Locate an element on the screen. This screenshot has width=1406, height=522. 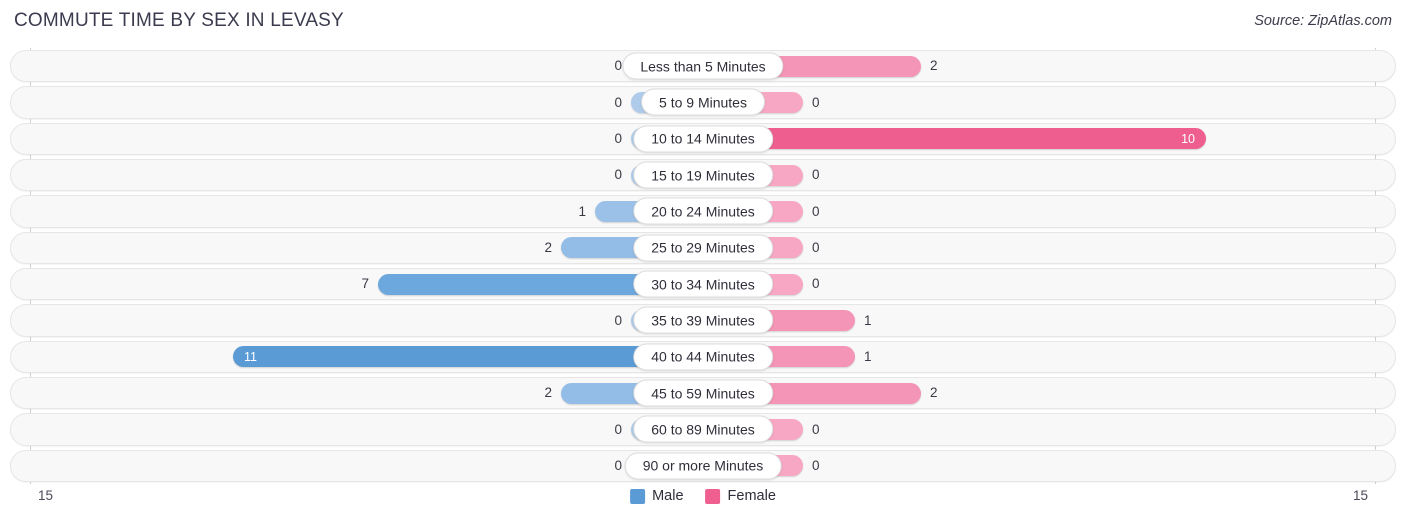
female-bar-group: 10 is located at coordinates (1054, 139).